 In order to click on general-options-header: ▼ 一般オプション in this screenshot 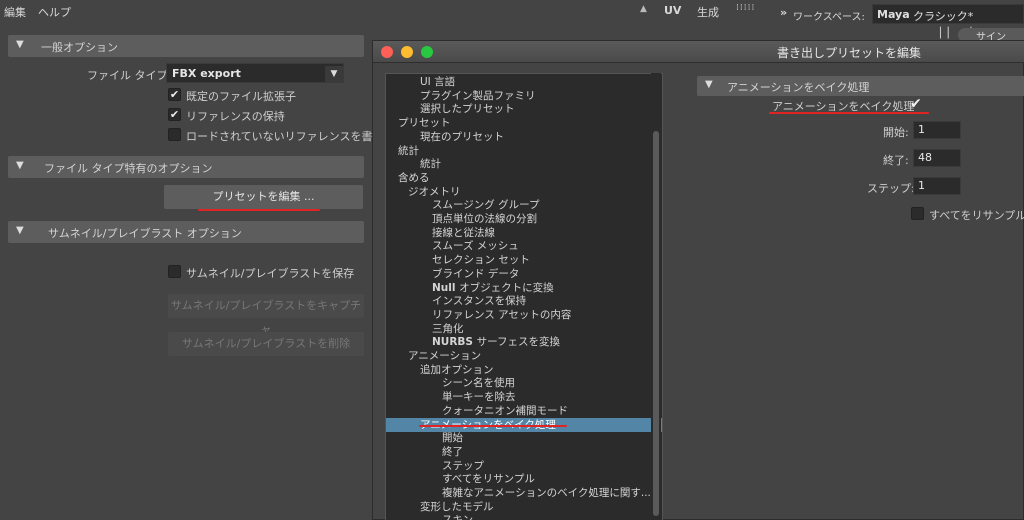, I will do `click(186, 46)`.